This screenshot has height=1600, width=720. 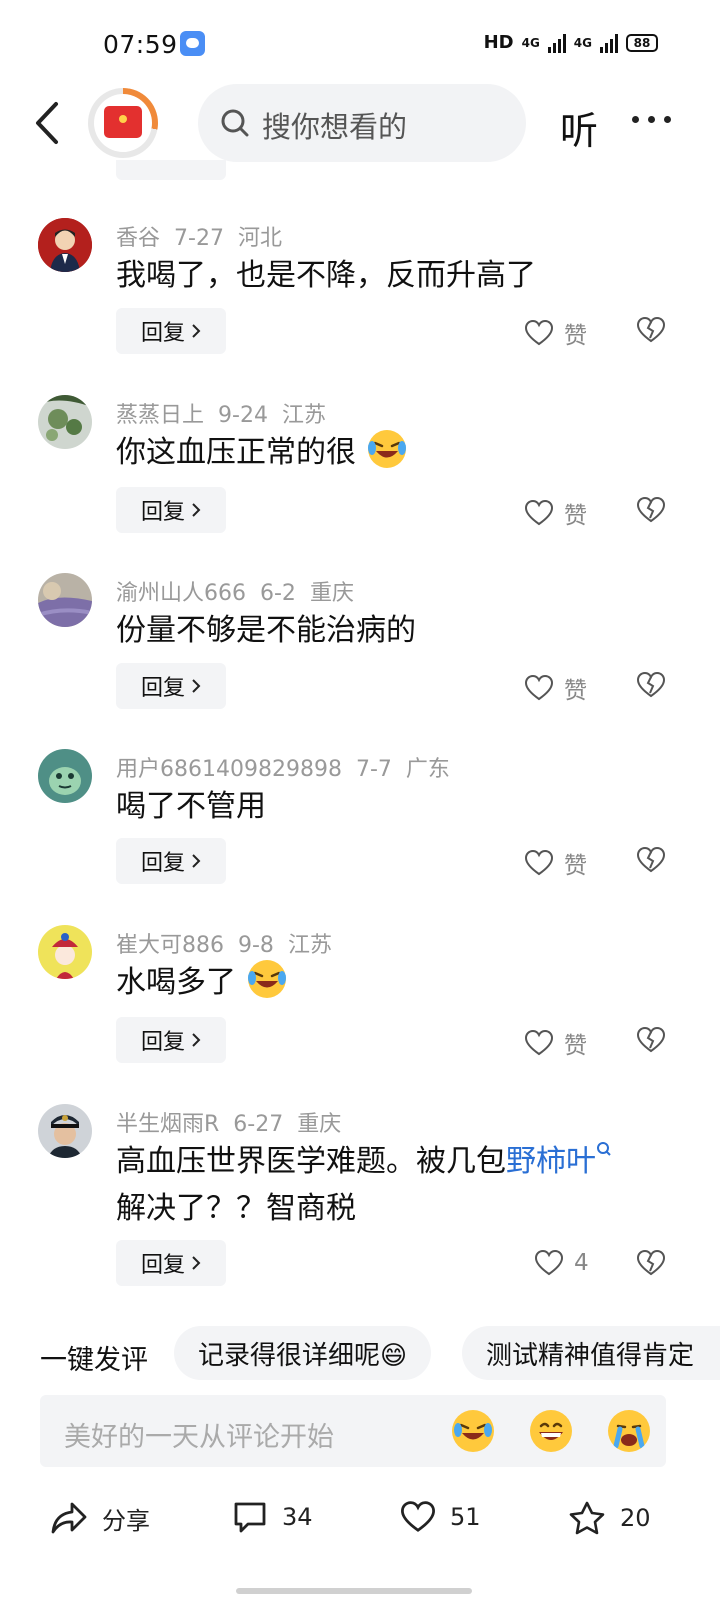 I want to click on network-type-1: 4G, so click(x=530, y=42).